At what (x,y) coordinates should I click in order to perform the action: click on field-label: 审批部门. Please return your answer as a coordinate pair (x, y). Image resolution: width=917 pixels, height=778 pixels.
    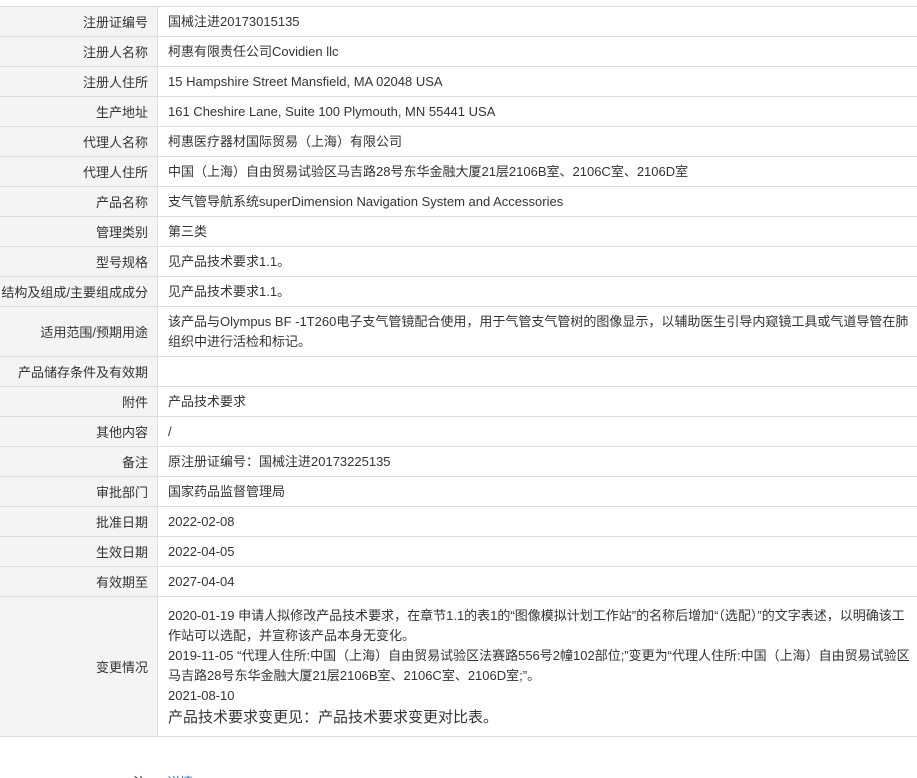
    Looking at the image, I should click on (79, 491).